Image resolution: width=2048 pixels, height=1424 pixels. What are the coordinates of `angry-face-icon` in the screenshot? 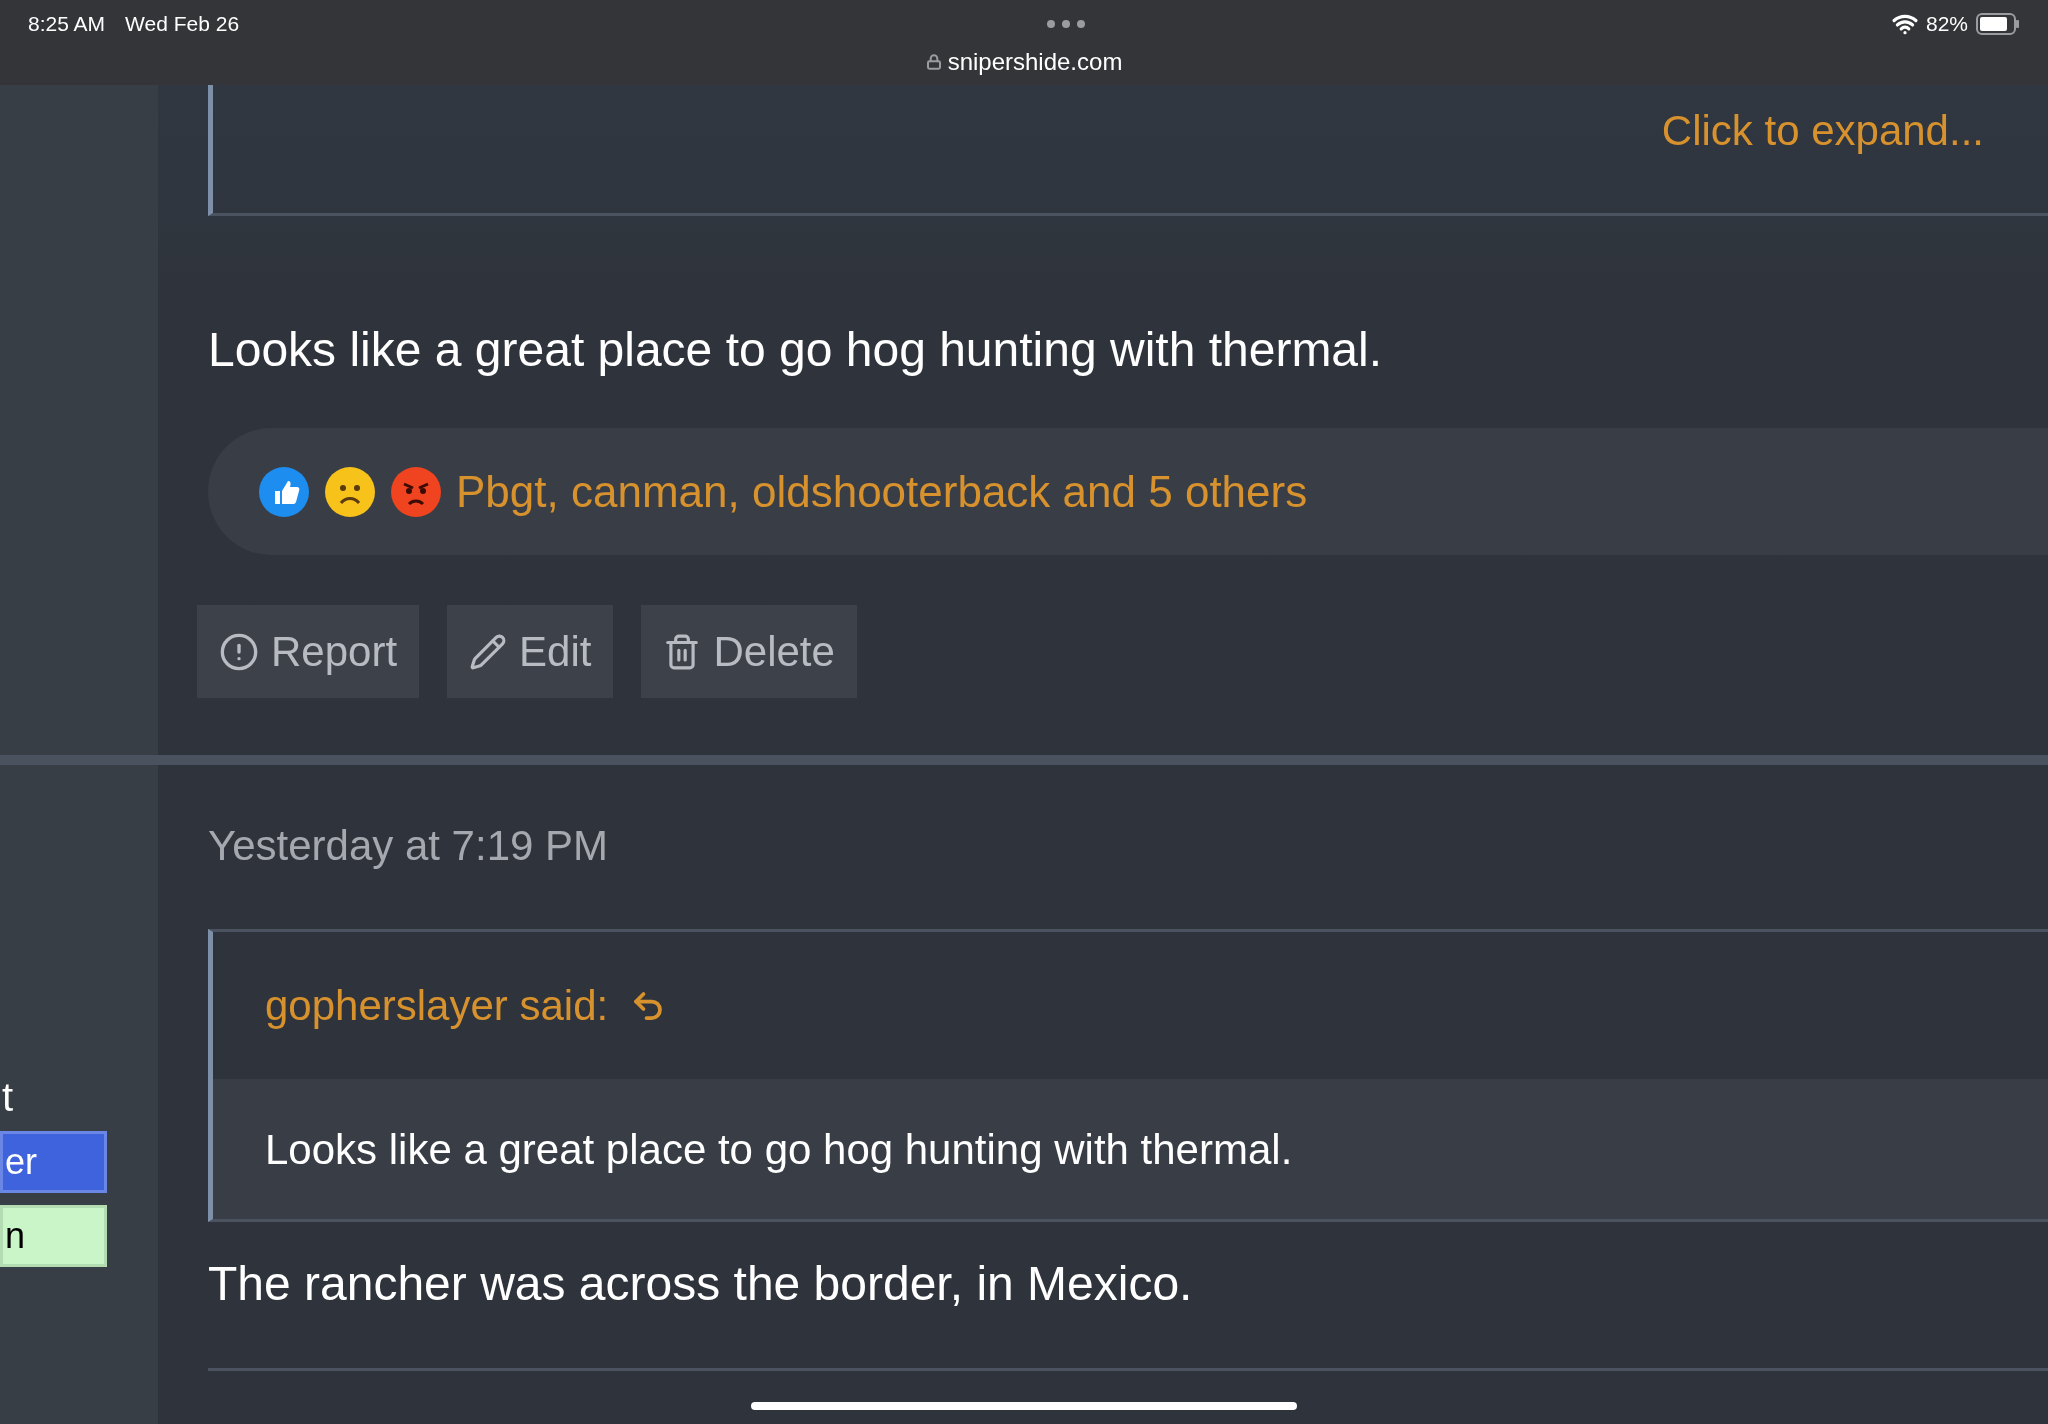 It's located at (416, 491).